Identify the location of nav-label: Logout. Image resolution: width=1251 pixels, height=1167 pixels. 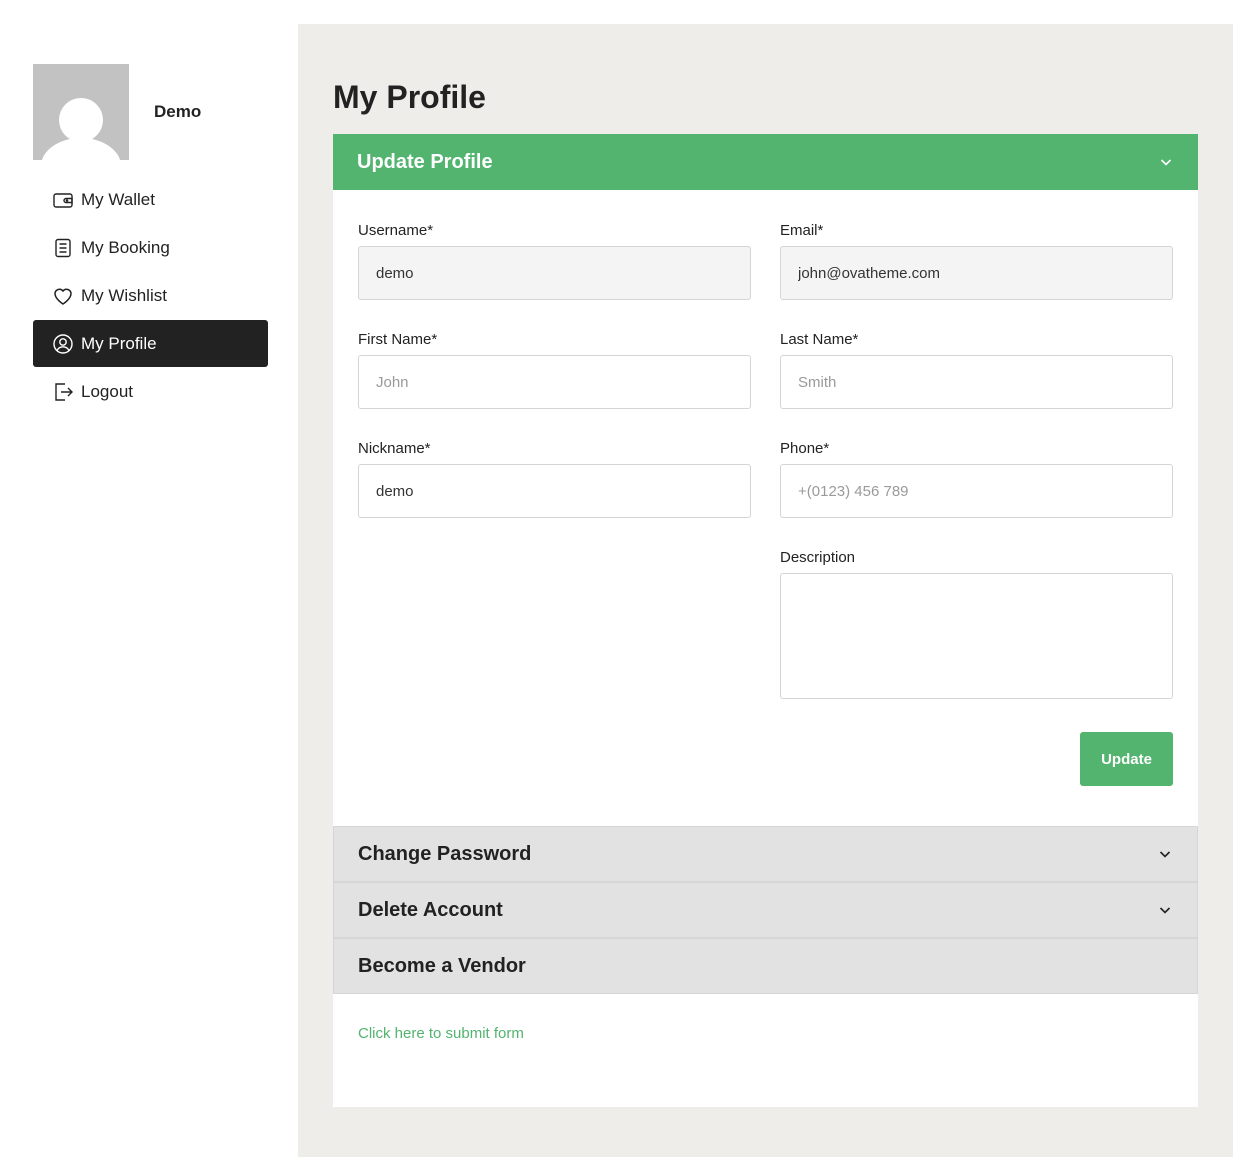
(107, 391).